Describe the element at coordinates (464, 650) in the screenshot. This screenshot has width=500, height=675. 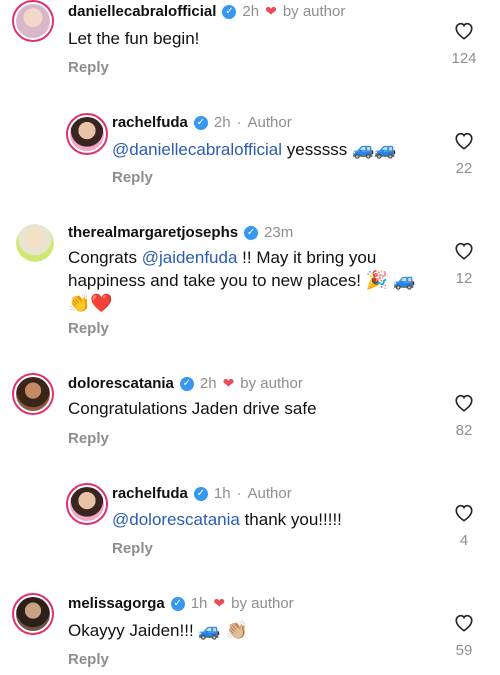
I see `like-count: 59` at that location.